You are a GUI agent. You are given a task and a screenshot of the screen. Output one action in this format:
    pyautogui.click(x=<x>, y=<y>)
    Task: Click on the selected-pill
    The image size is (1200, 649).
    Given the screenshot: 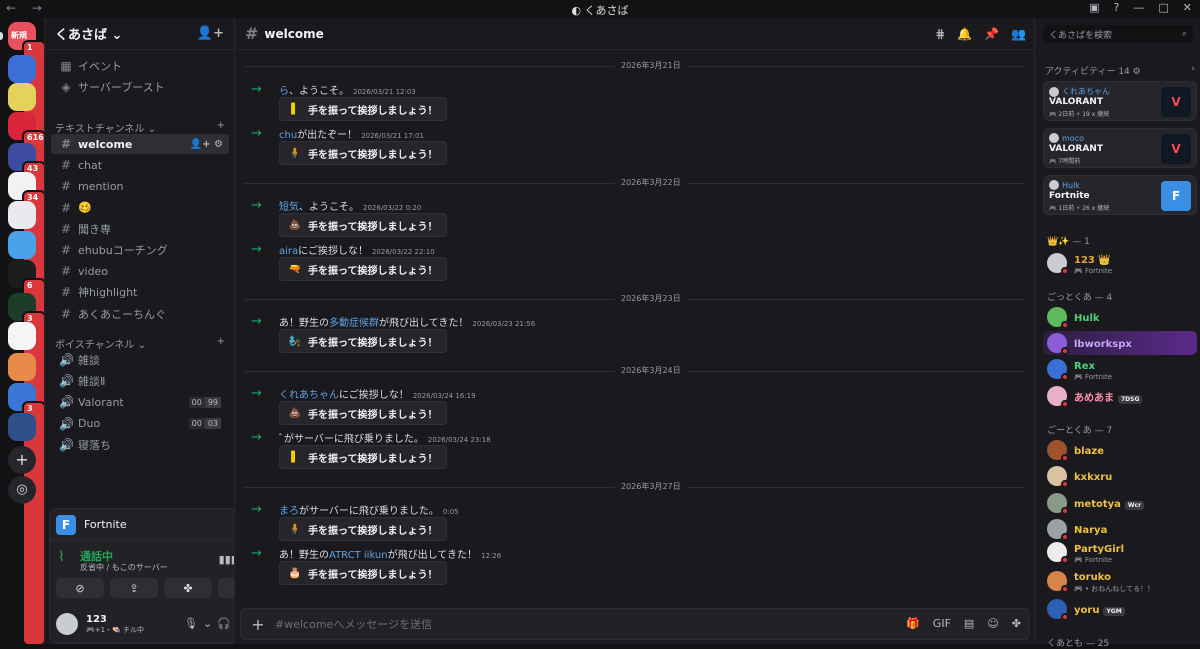 What is the action you would take?
    pyautogui.click(x=1, y=36)
    